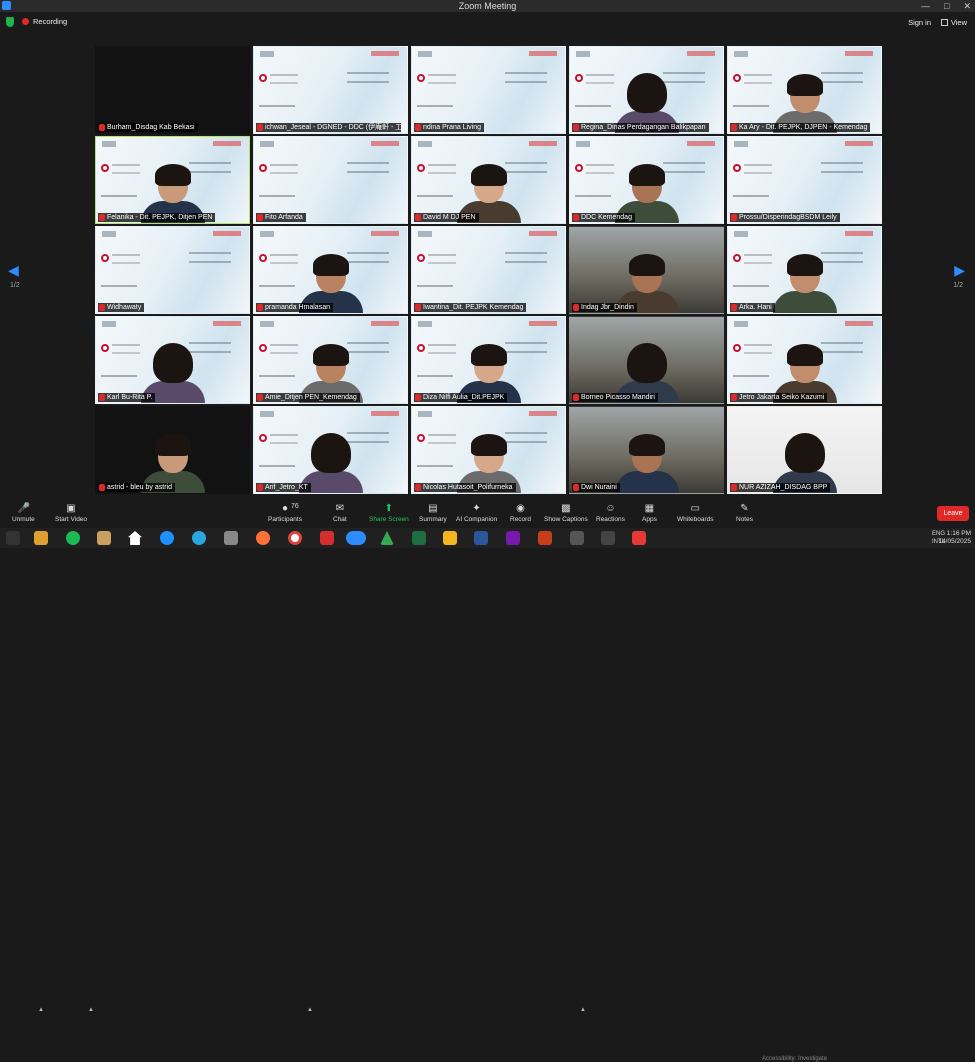 The height and width of the screenshot is (1062, 975). Describe the element at coordinates (172, 90) in the screenshot. I see `participant-tile: Burham_Disdag Kab Bekasi` at that location.